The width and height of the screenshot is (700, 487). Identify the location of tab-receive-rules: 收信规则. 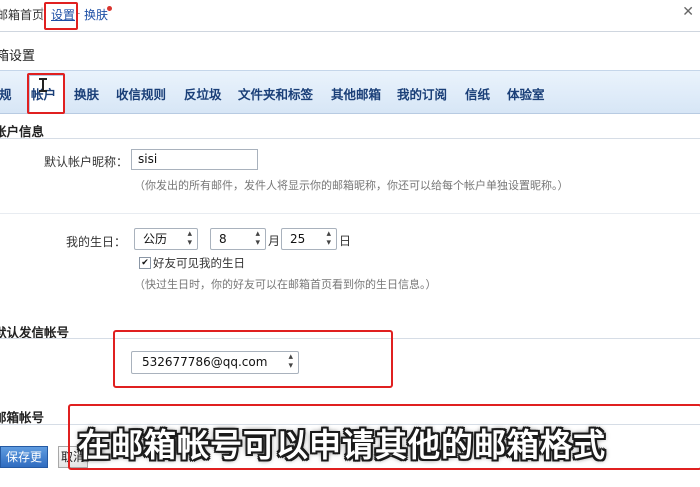
(141, 93).